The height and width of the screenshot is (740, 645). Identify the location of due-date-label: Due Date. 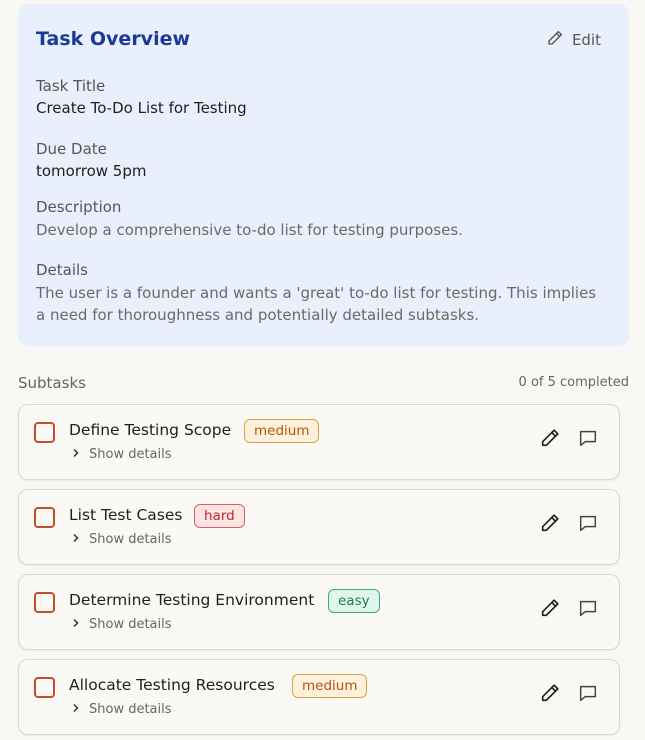
(71, 149).